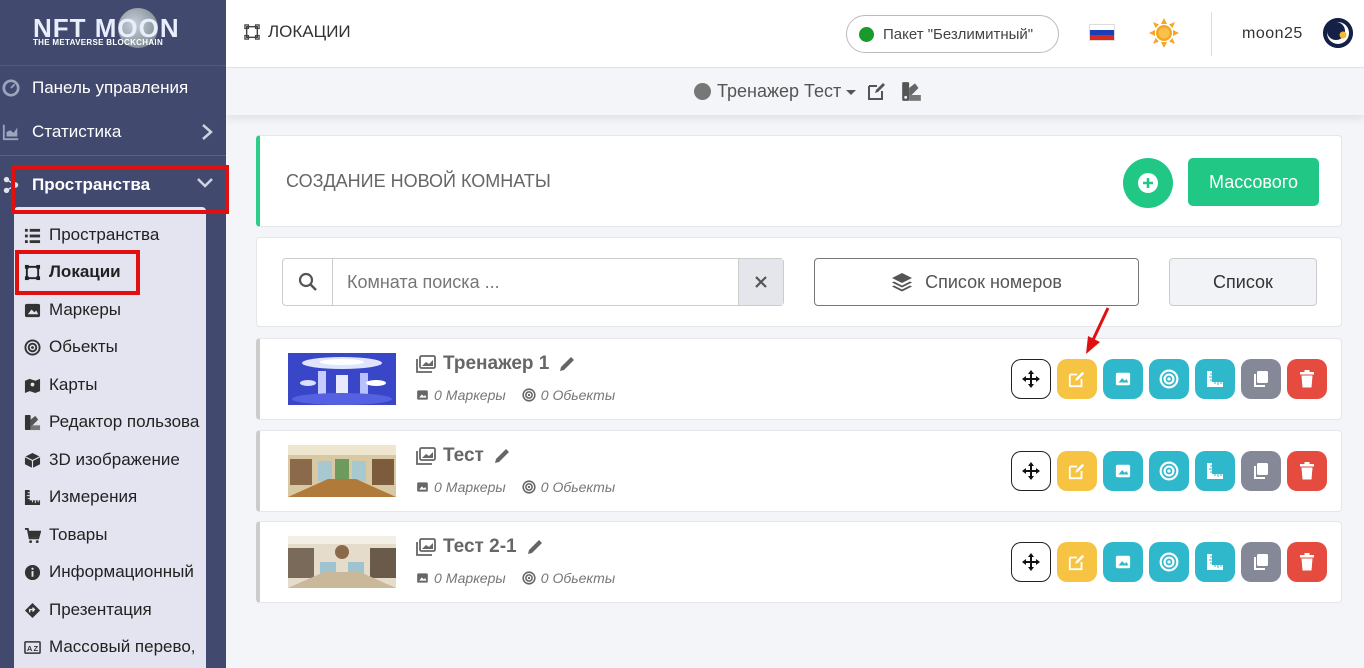  I want to click on edit-space-icon, so click(877, 91).